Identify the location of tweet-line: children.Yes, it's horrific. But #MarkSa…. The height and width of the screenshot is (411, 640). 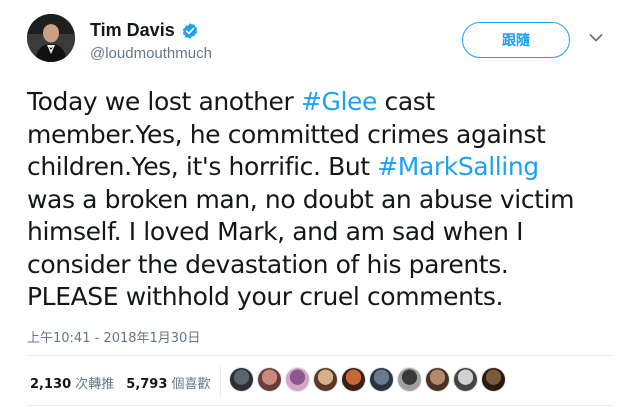
(327, 167).